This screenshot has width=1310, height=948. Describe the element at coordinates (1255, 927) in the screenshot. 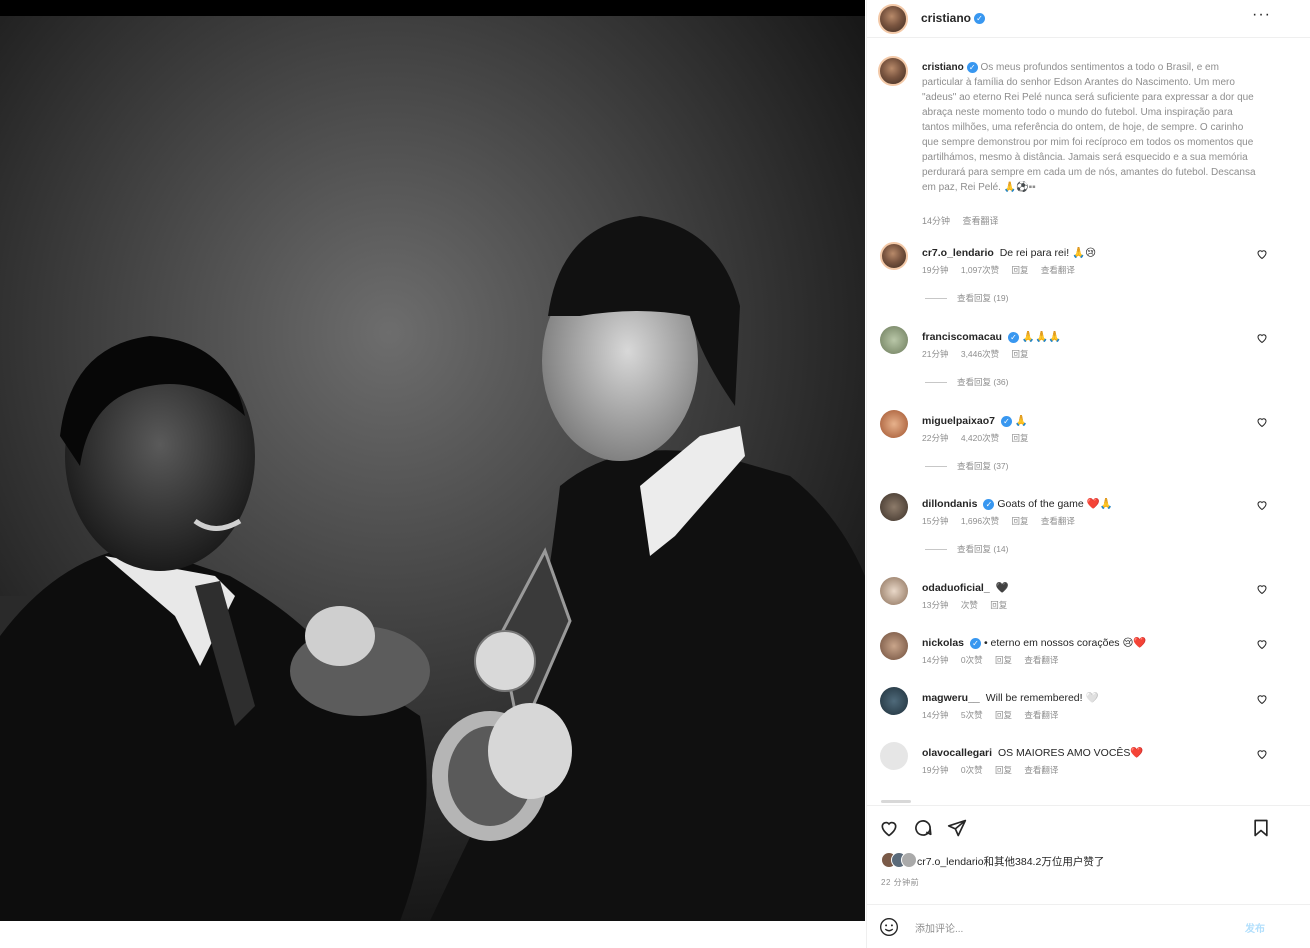

I see `post-comment-button: 发布` at that location.